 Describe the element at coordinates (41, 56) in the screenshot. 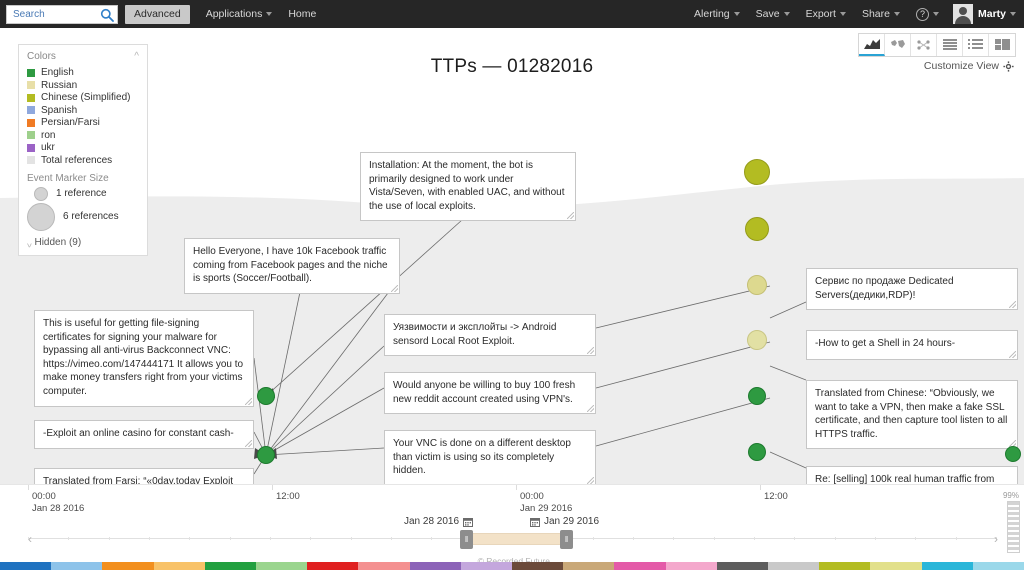

I see `legend-title: Colors` at that location.